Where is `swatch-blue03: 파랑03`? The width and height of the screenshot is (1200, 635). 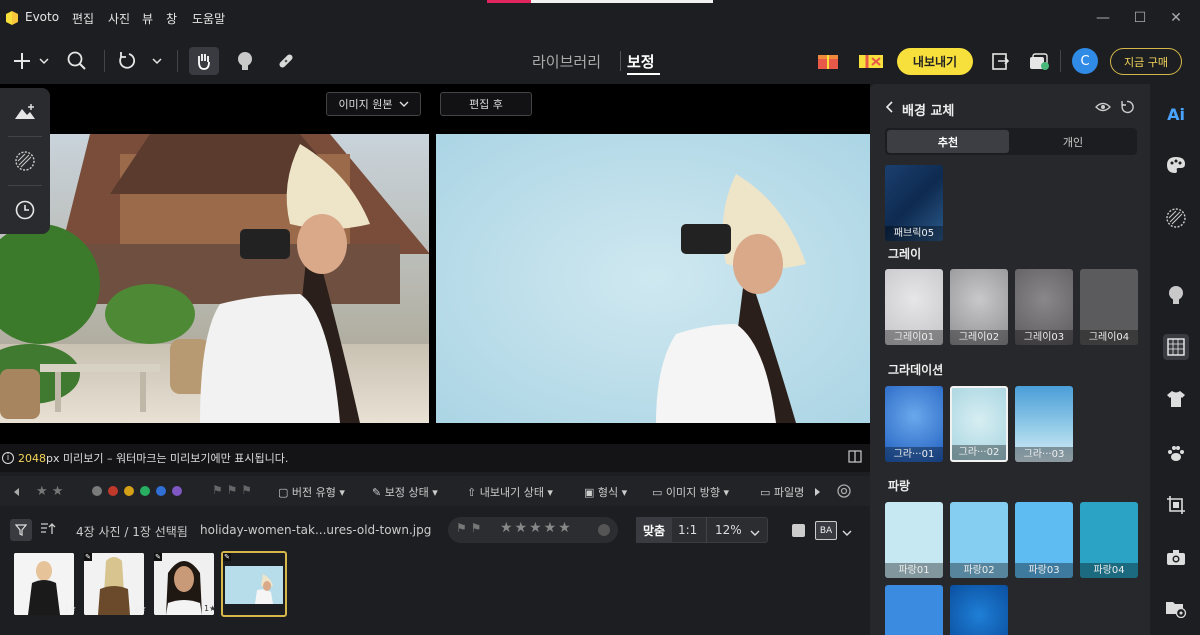
swatch-blue03: 파랑03 is located at coordinates (1044, 540).